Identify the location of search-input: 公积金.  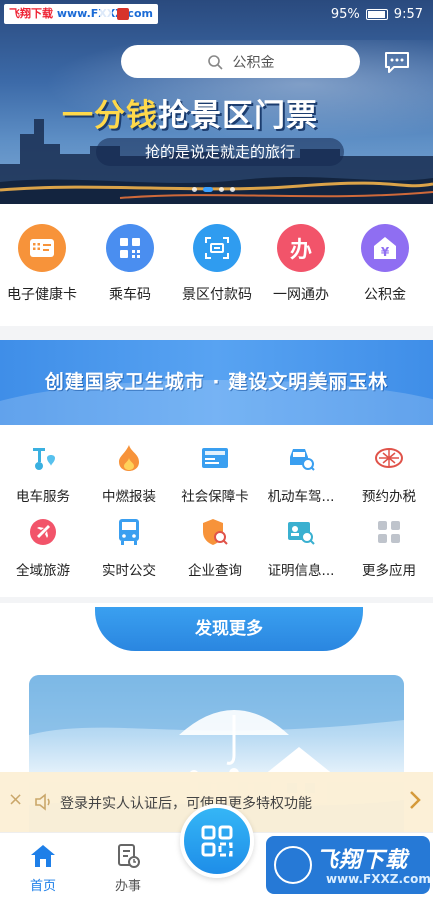
(240, 61).